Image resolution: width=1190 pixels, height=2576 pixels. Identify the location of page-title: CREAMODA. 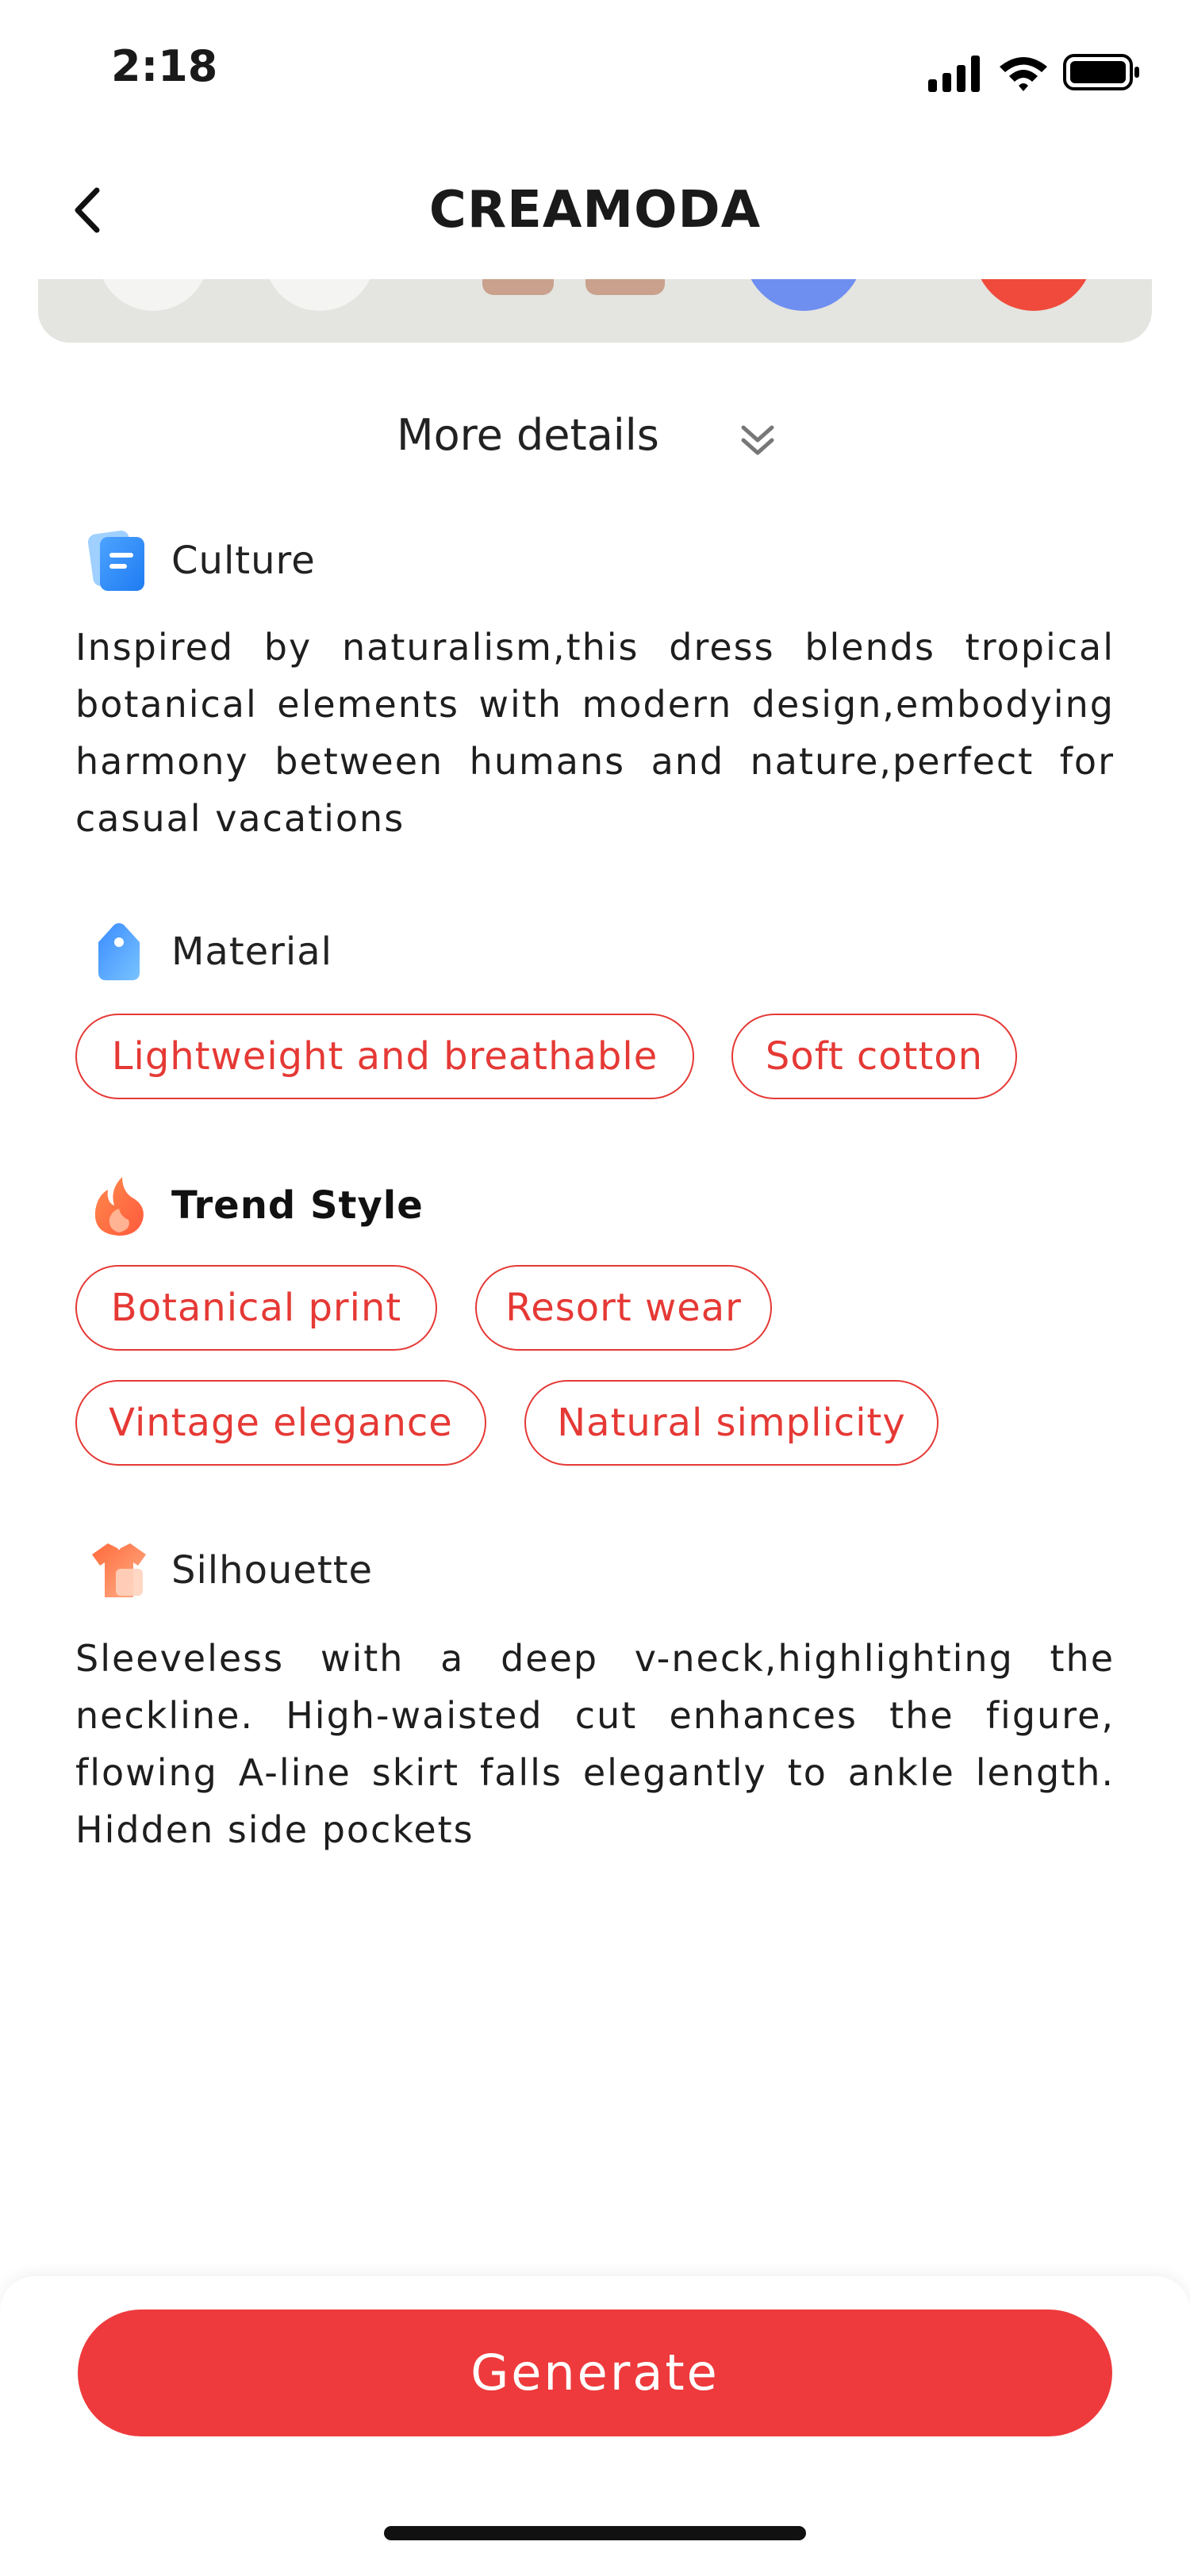
(595, 210).